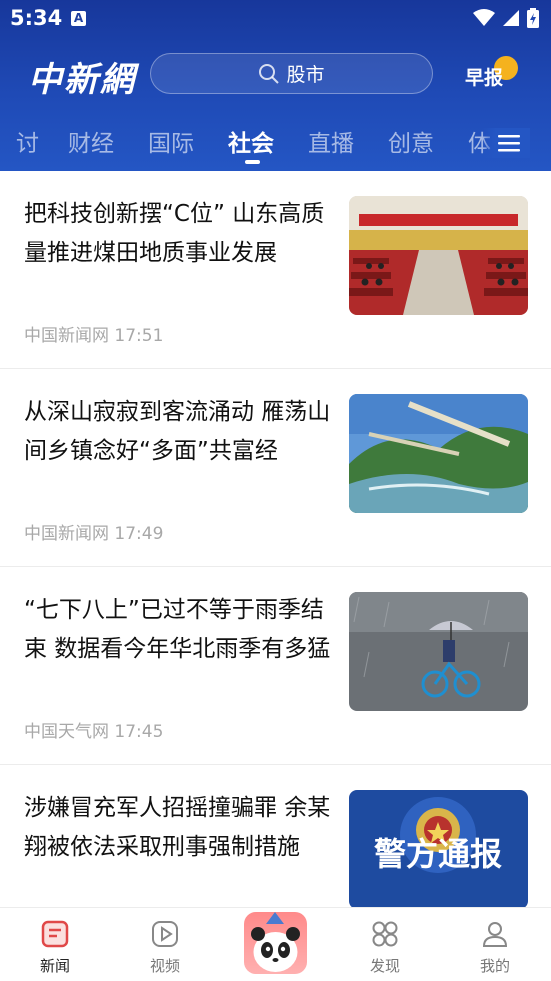  Describe the element at coordinates (82, 80) in the screenshot. I see `app-logo: 中新網` at that location.